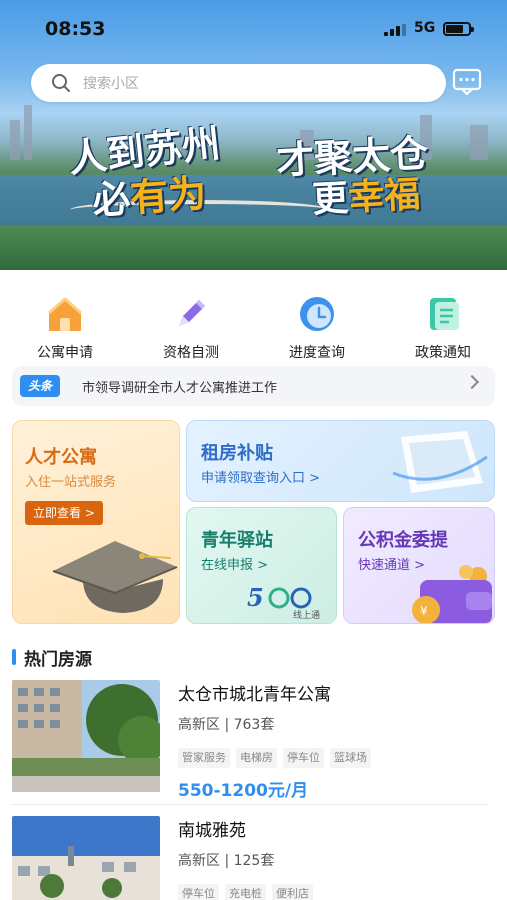 The width and height of the screenshot is (507, 900). What do you see at coordinates (212, 831) in the screenshot?
I see `listing-name: 南城雅苑` at bounding box center [212, 831].